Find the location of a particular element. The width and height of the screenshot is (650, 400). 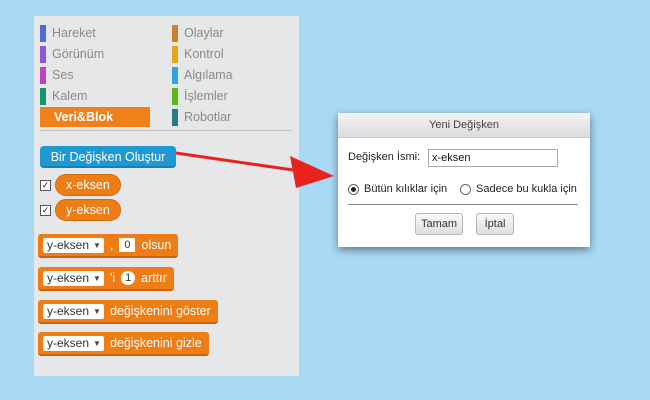

radio-this-sprite: Sadece bu kukla için is located at coordinates (518, 189).